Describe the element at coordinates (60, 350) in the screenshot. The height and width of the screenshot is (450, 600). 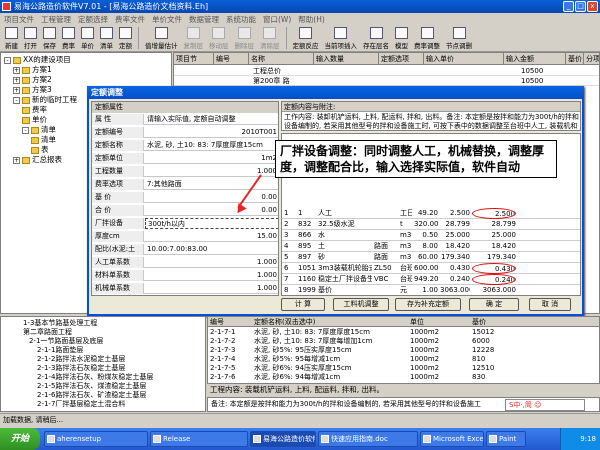
I see `library-tree-node: 2-1-1路面垫层` at that location.